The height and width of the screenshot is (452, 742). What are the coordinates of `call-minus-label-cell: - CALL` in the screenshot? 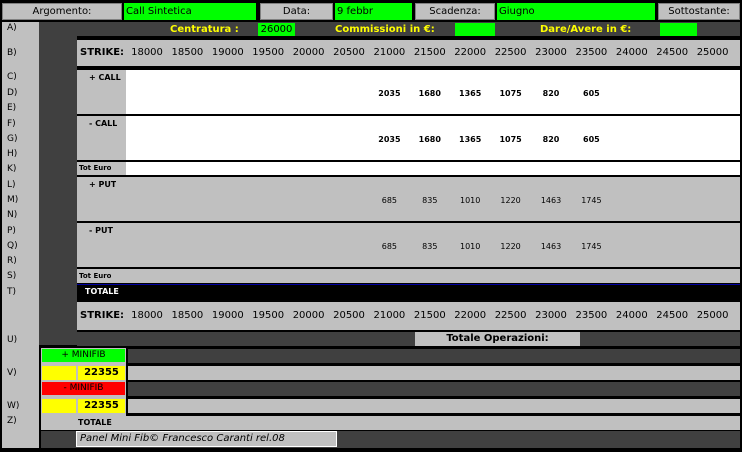 It's located at (101, 138).